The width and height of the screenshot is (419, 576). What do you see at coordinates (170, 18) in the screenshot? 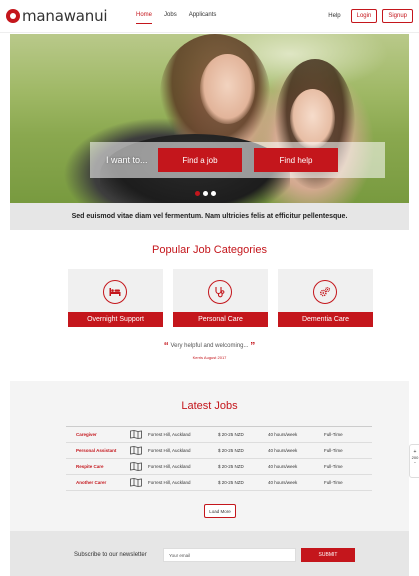
I see `nav-jobs: Jobs` at bounding box center [170, 18].